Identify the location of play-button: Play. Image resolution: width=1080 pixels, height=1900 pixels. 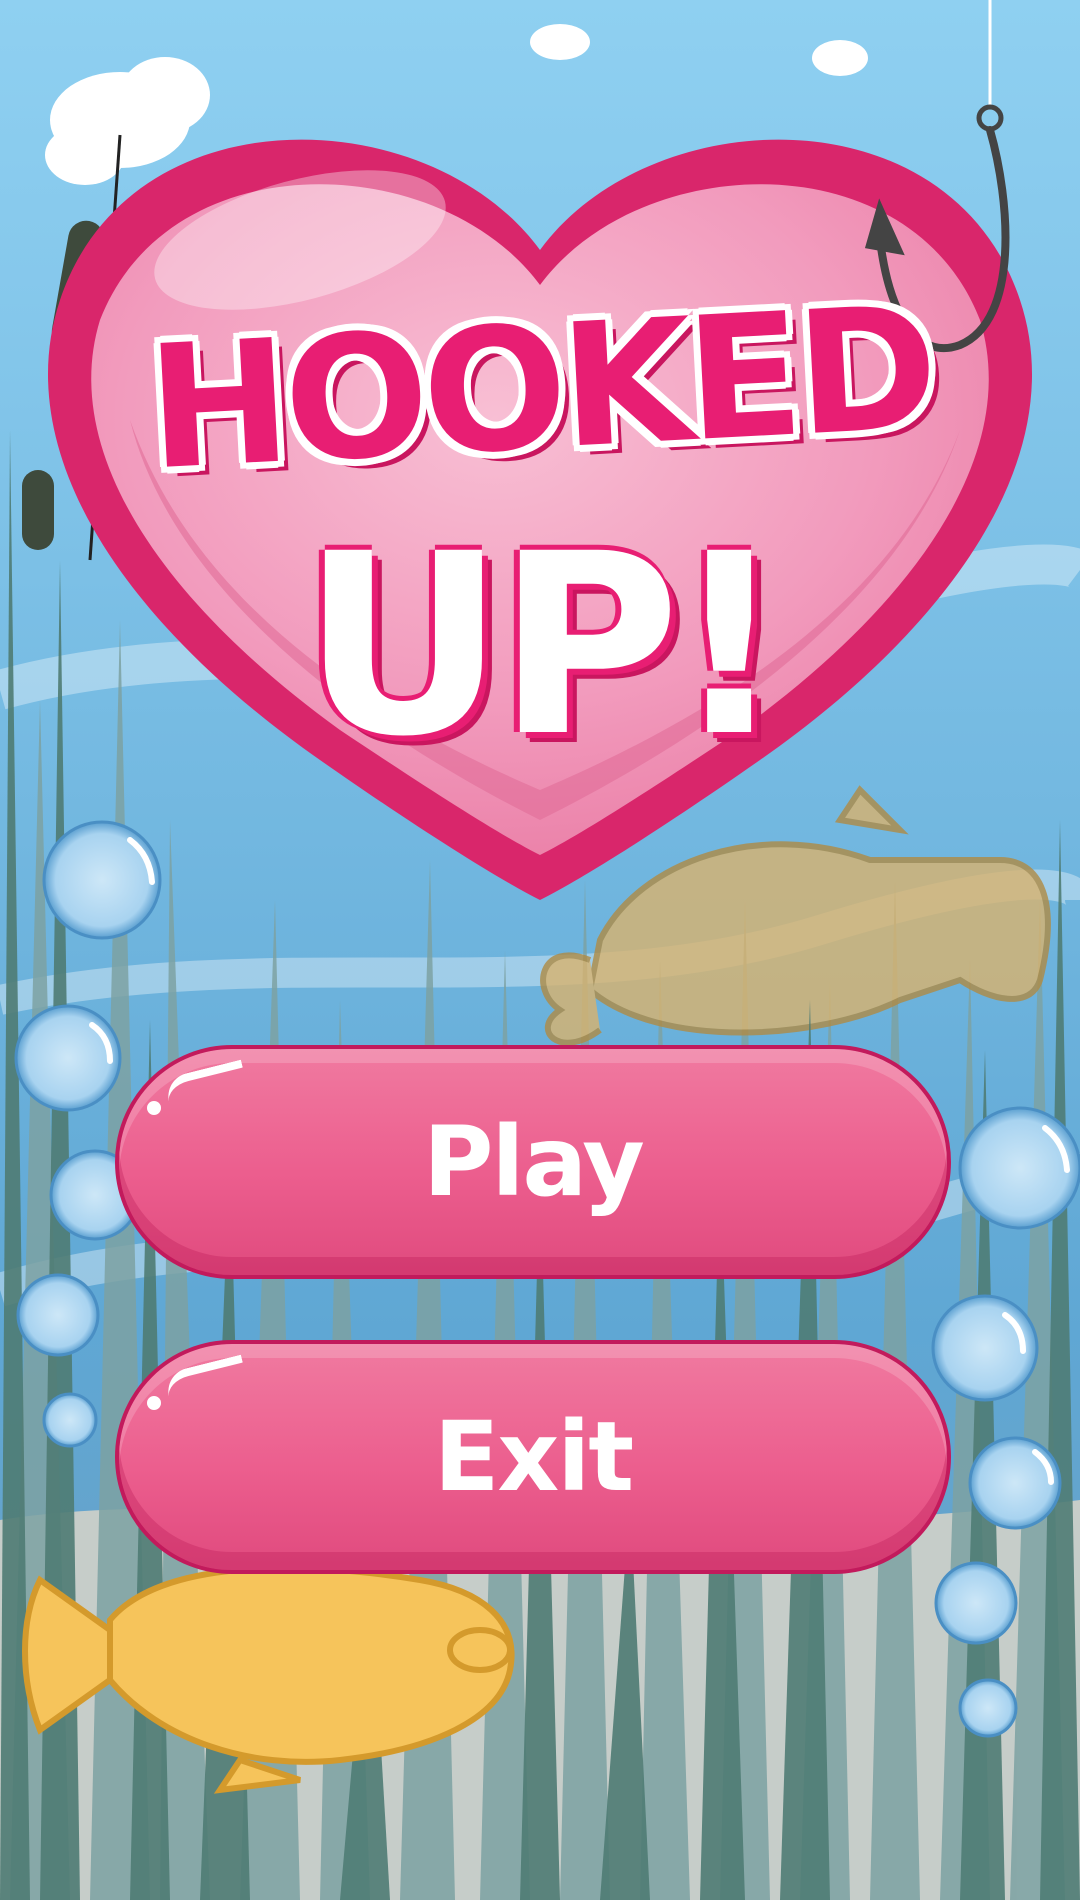
(533, 1162).